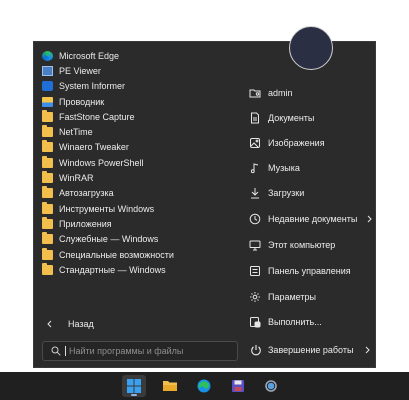 This screenshot has width=409, height=400. I want to click on place-item-user: admin, so click(308, 93).